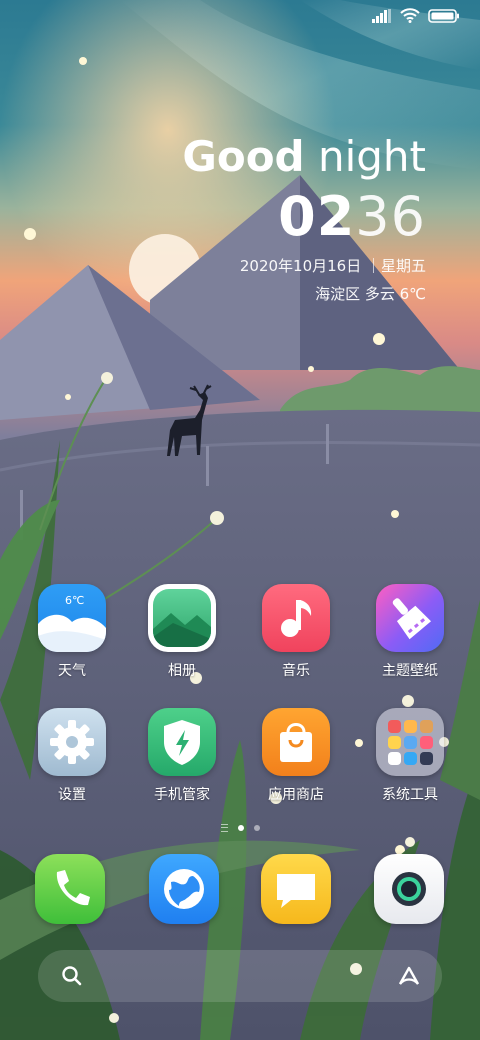 The height and width of the screenshot is (1040, 480). I want to click on search-icon, so click(72, 976).